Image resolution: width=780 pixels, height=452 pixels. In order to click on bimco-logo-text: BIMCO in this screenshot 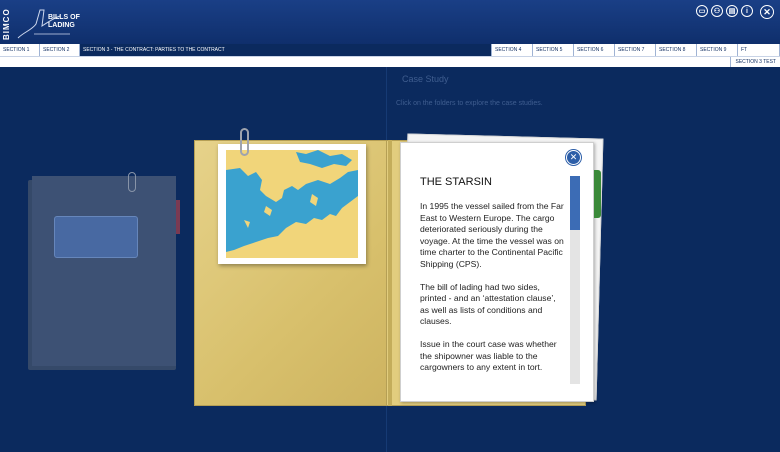, I will do `click(6, 24)`.